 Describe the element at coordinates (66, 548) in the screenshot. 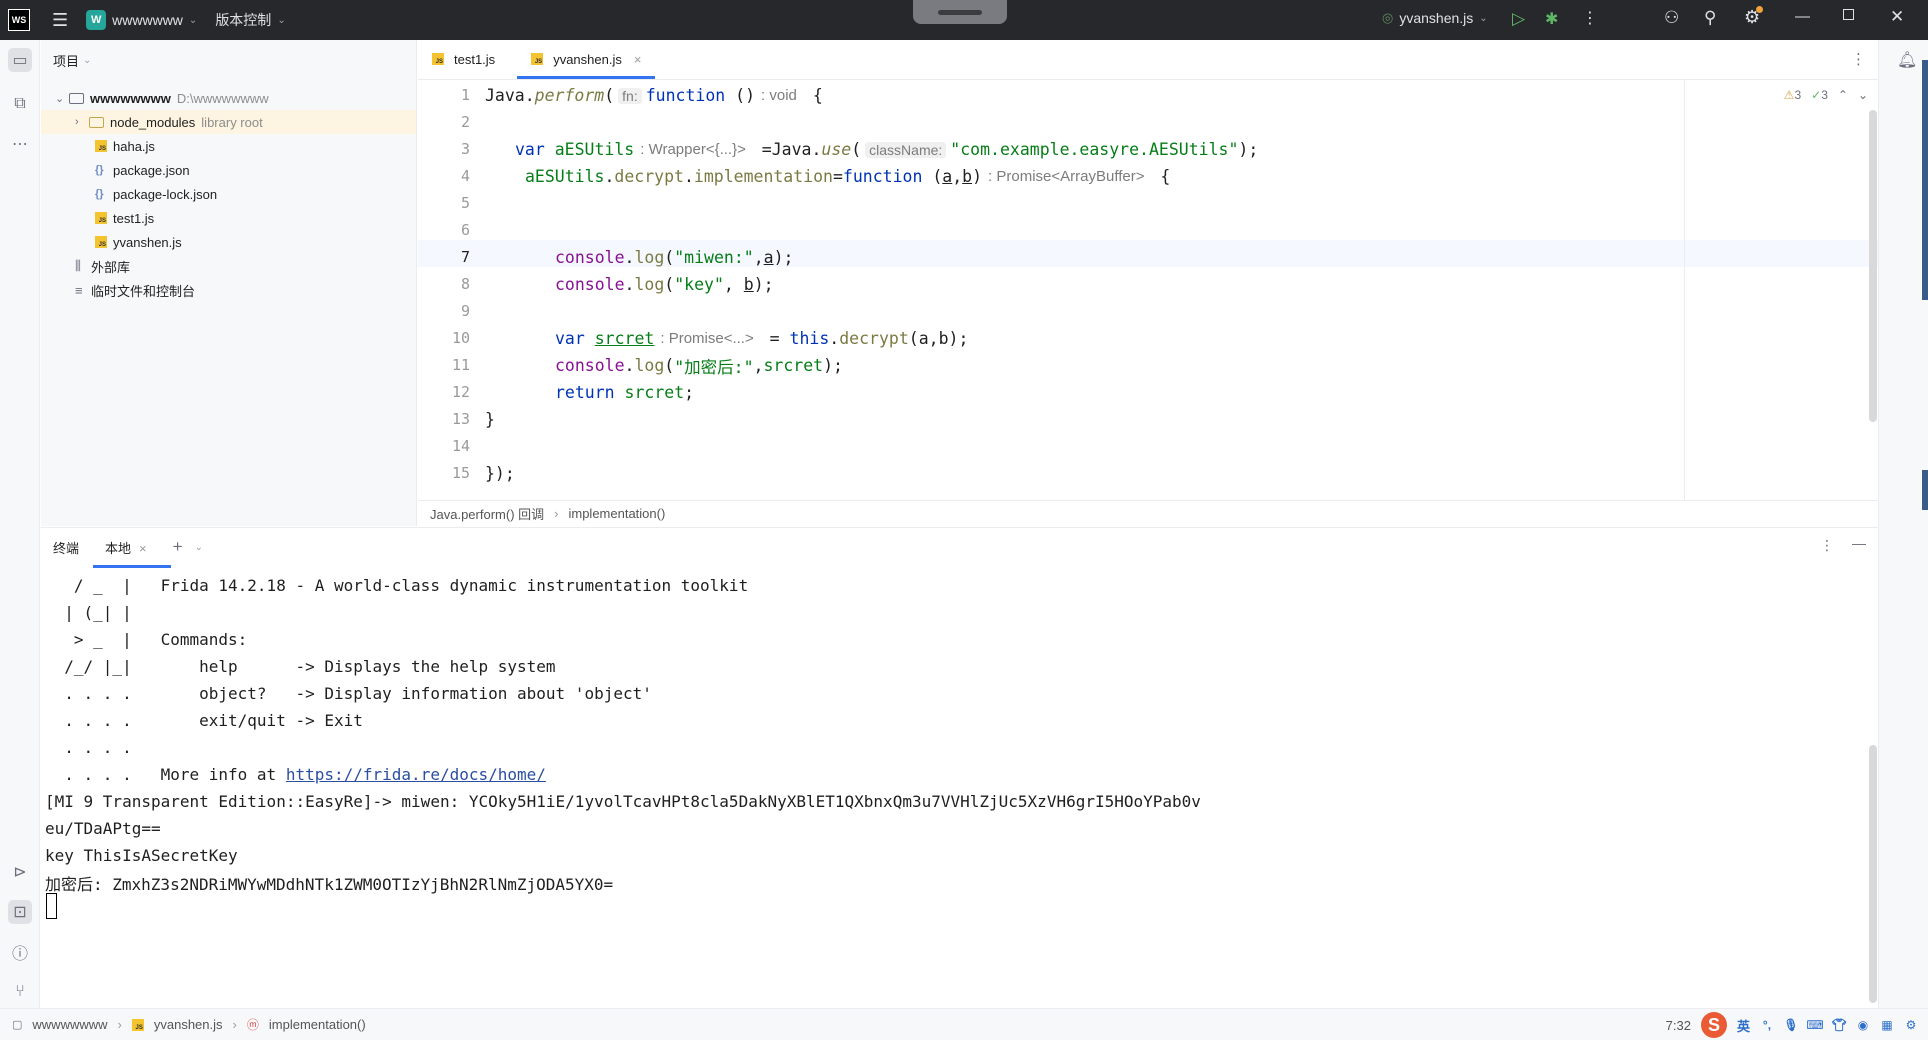

I see `terminal-title: 终端` at that location.